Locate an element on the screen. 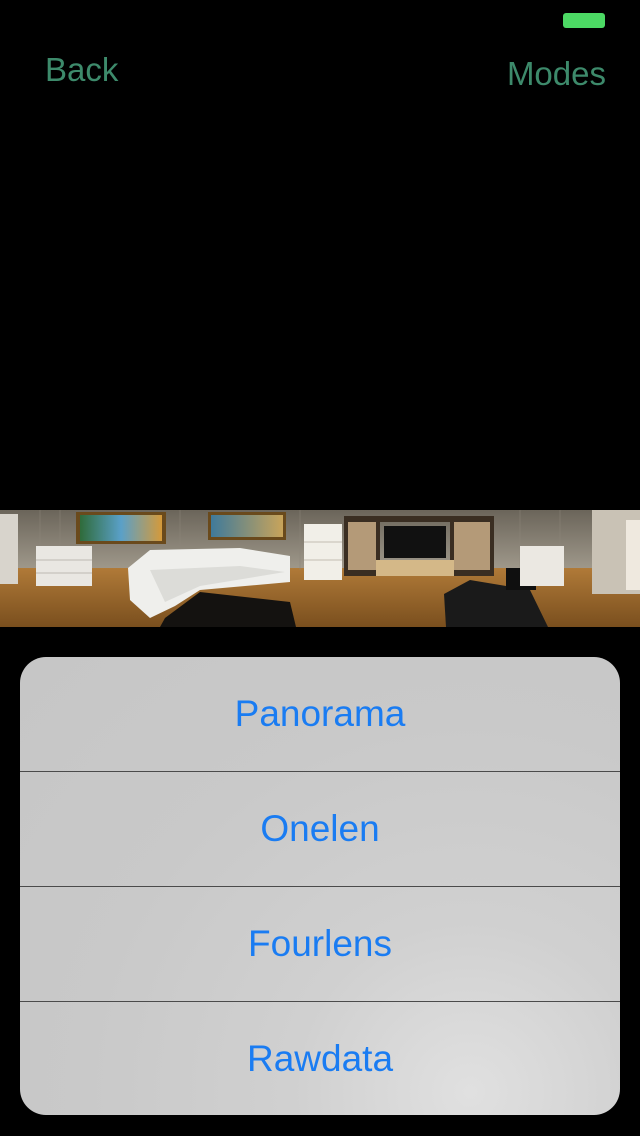 The height and width of the screenshot is (1136, 640). battery-icon is located at coordinates (584, 20).